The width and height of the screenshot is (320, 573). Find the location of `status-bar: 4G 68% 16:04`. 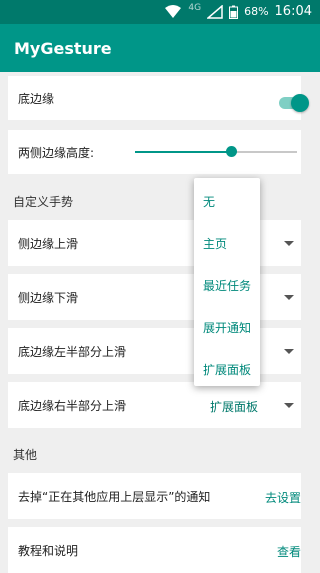

status-bar: 4G 68% 16:04 is located at coordinates (160, 12).